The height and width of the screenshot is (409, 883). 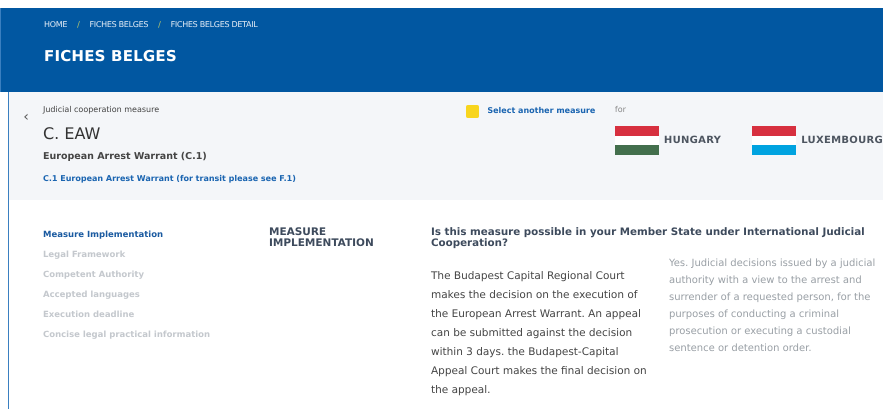 I want to click on country-name: HUNGARY, so click(x=693, y=141).